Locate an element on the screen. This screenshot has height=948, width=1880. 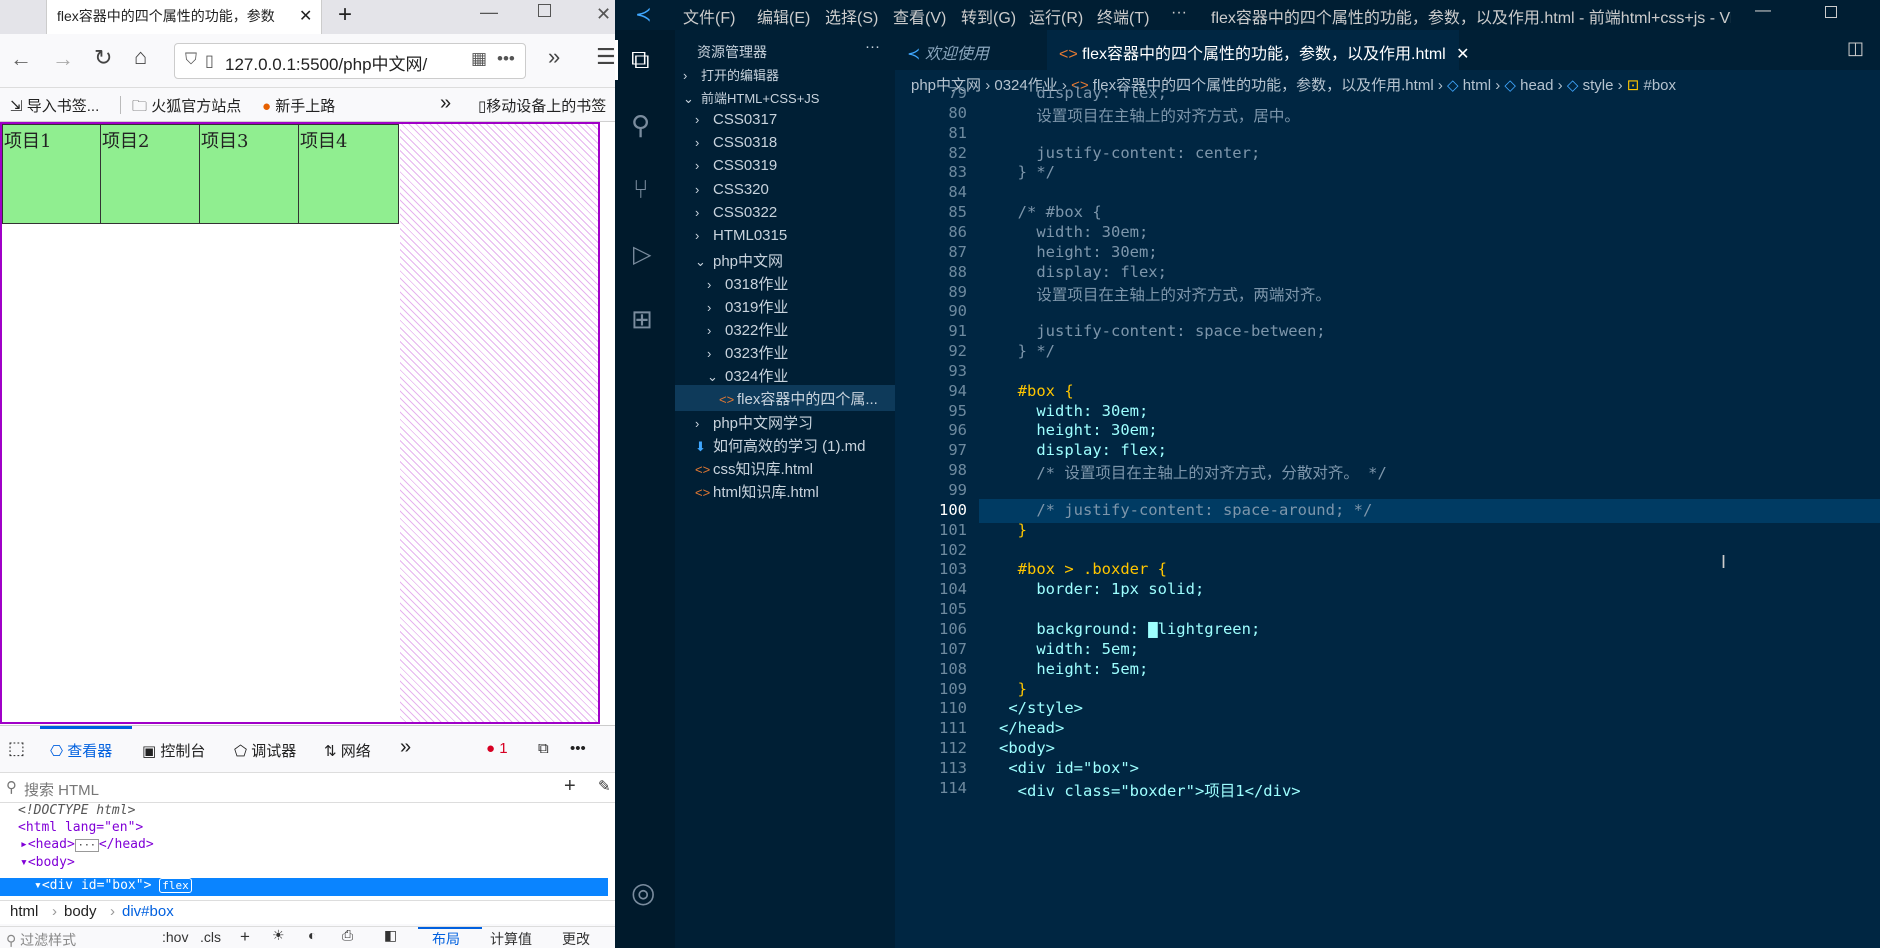
html-node: <html lang="en"> is located at coordinates (80, 827).